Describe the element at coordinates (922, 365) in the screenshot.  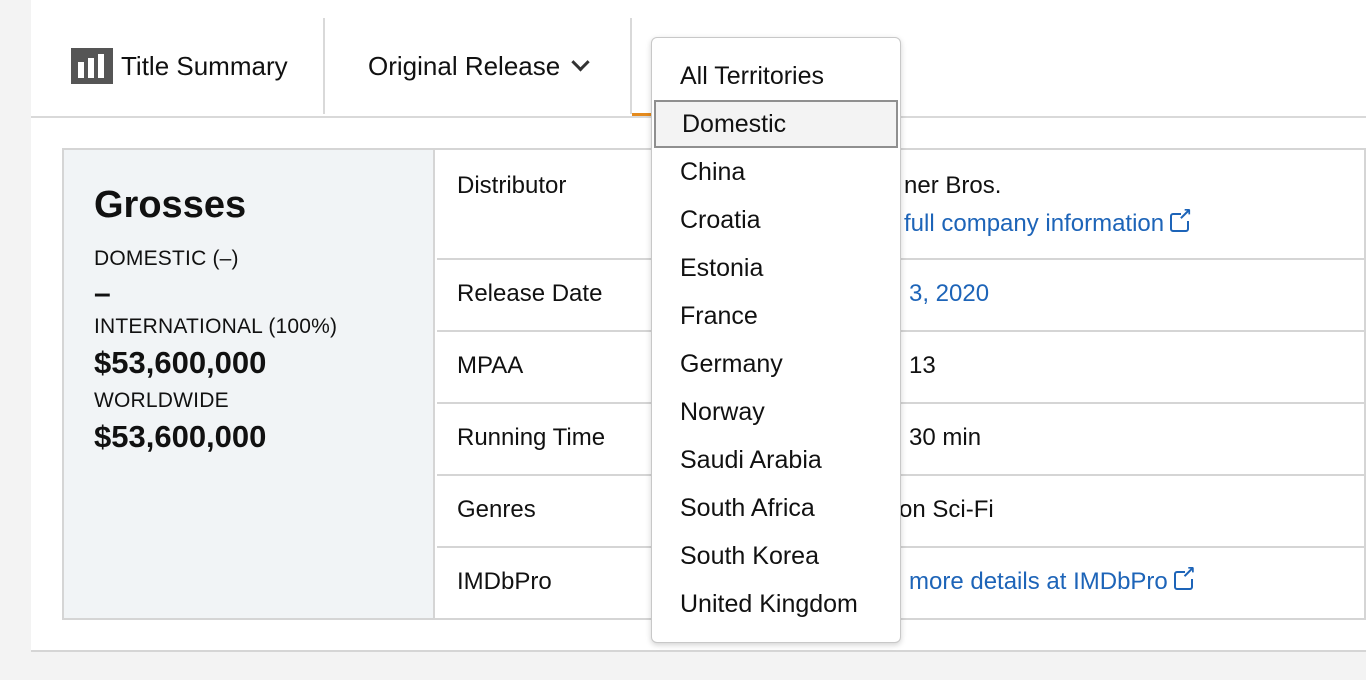
I see `mpaa-value: 13` at that location.